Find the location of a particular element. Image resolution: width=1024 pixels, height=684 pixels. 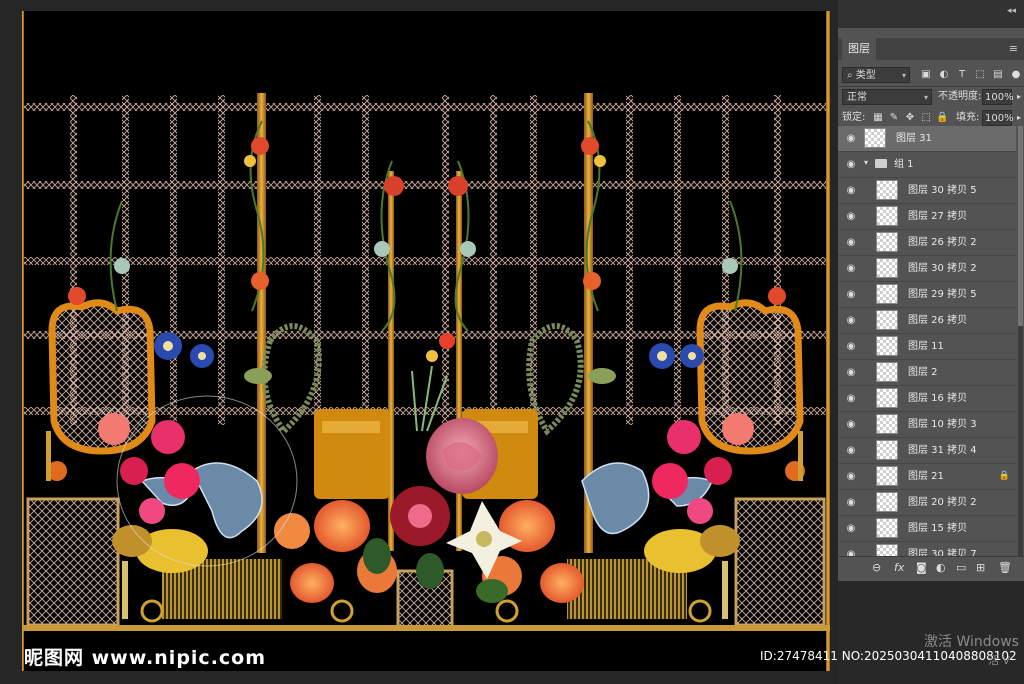

blend-mode-dropdown: 正常 ▾ is located at coordinates (887, 97).